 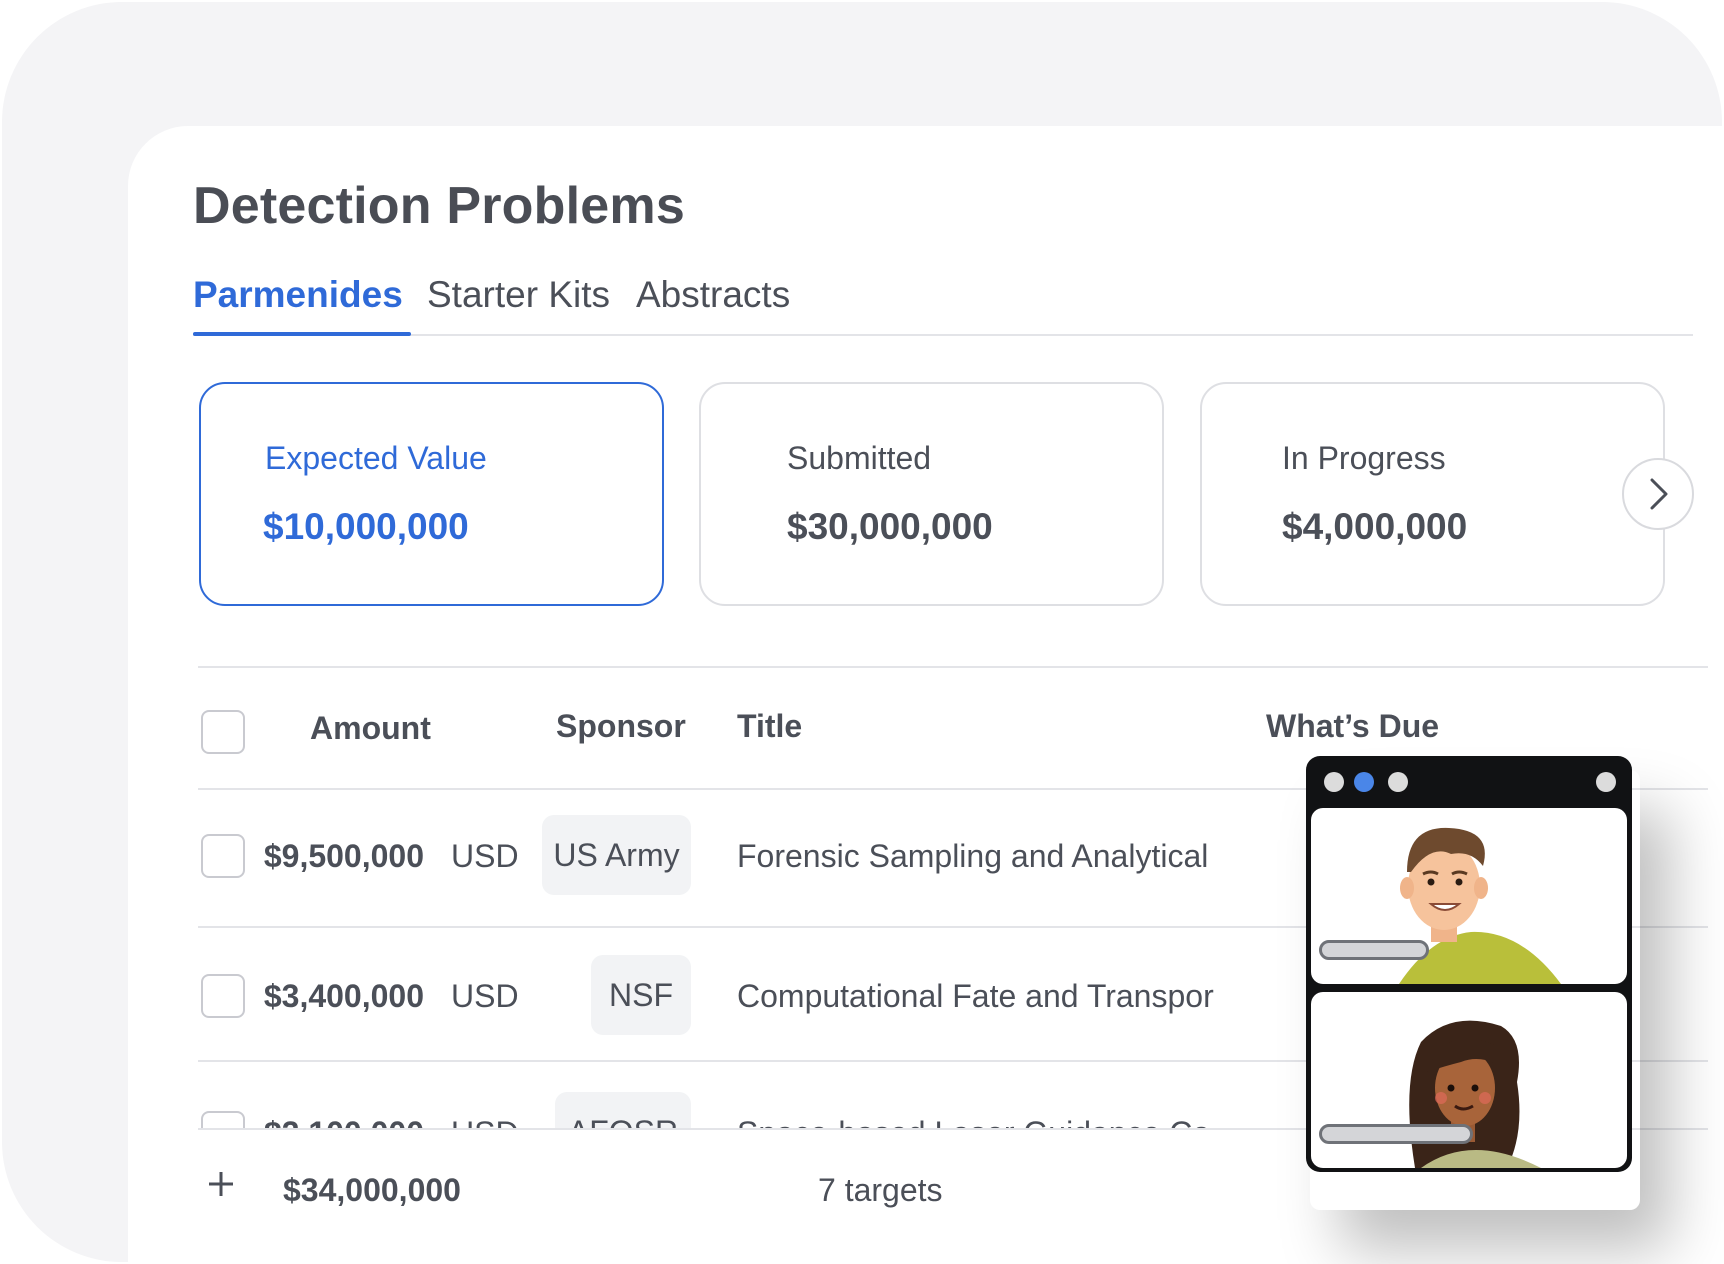 I want to click on sponsor-chip: NSF, so click(x=641, y=995).